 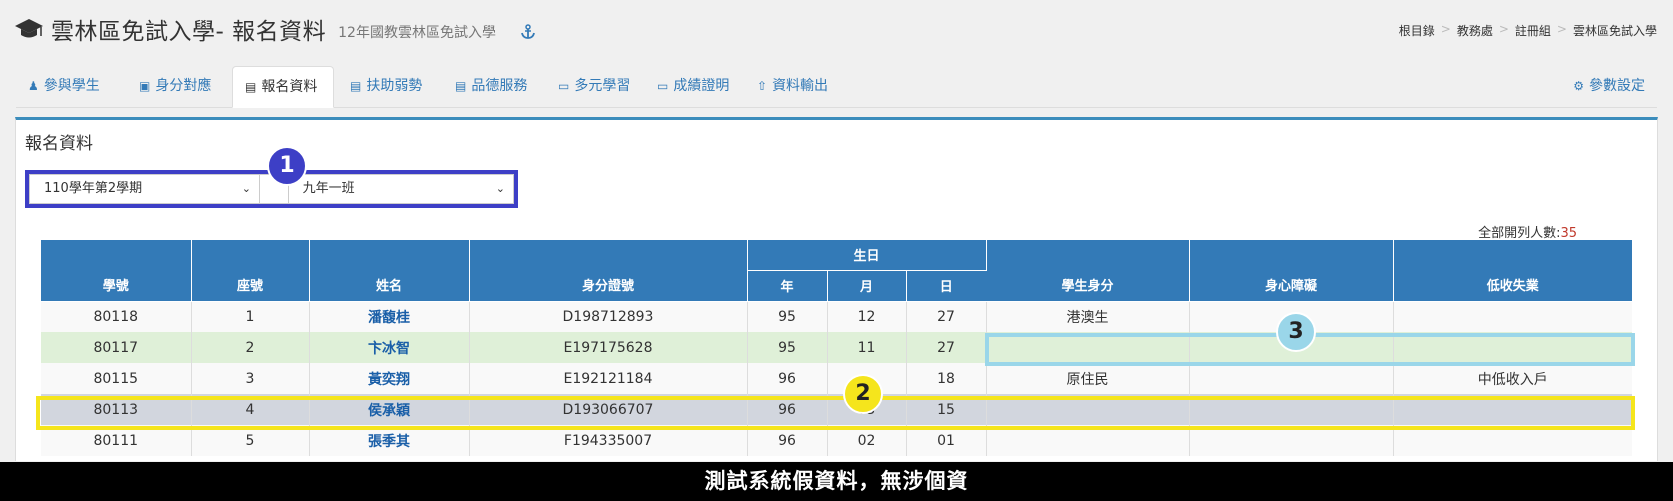 I want to click on student-count: 全部開列人數:35, so click(x=1527, y=233).